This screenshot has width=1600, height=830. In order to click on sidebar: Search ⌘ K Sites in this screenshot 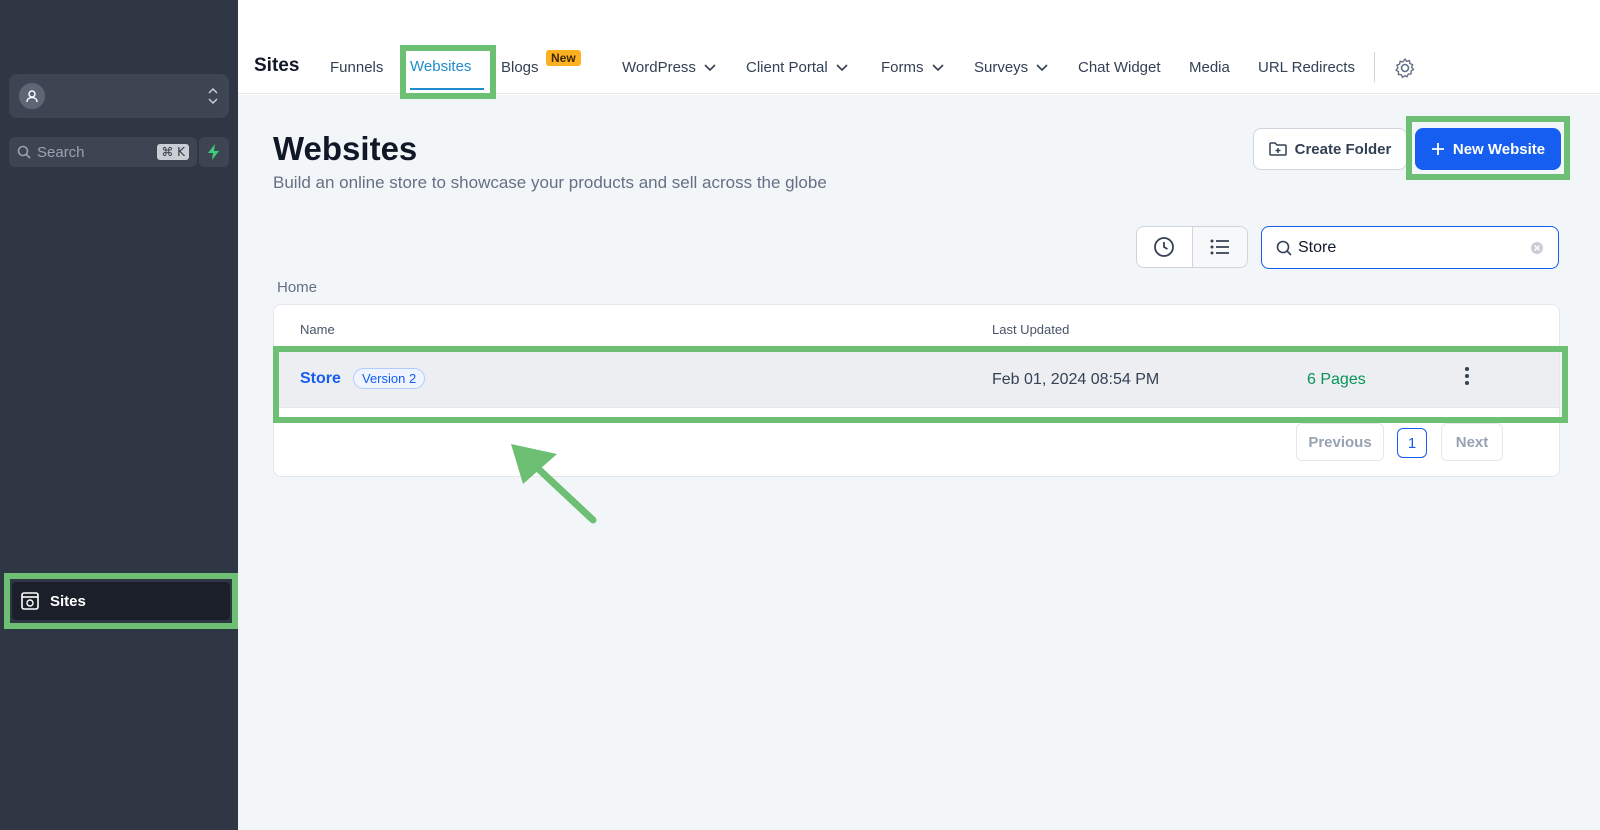, I will do `click(119, 415)`.